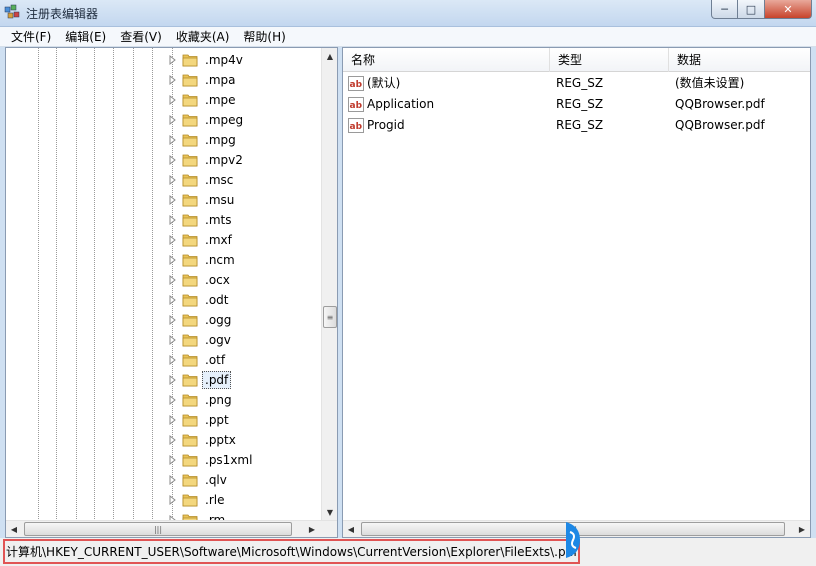 The image size is (816, 566). Describe the element at coordinates (751, 9) in the screenshot. I see `maximize-button: □` at that location.